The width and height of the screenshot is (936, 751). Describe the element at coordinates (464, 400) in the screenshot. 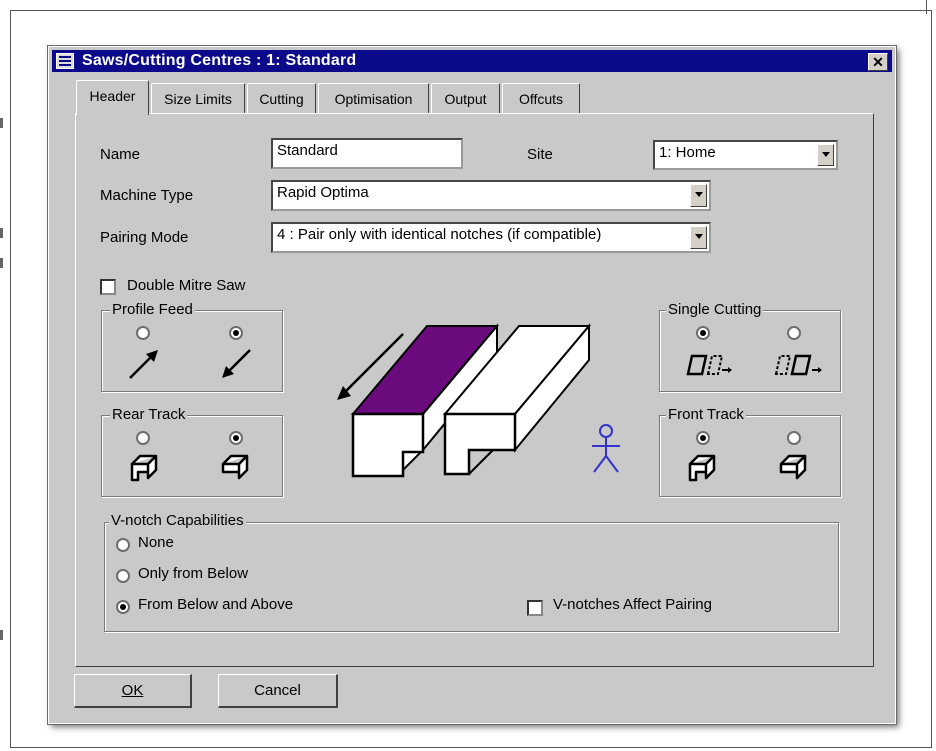

I see `saw-profile-illustration` at that location.